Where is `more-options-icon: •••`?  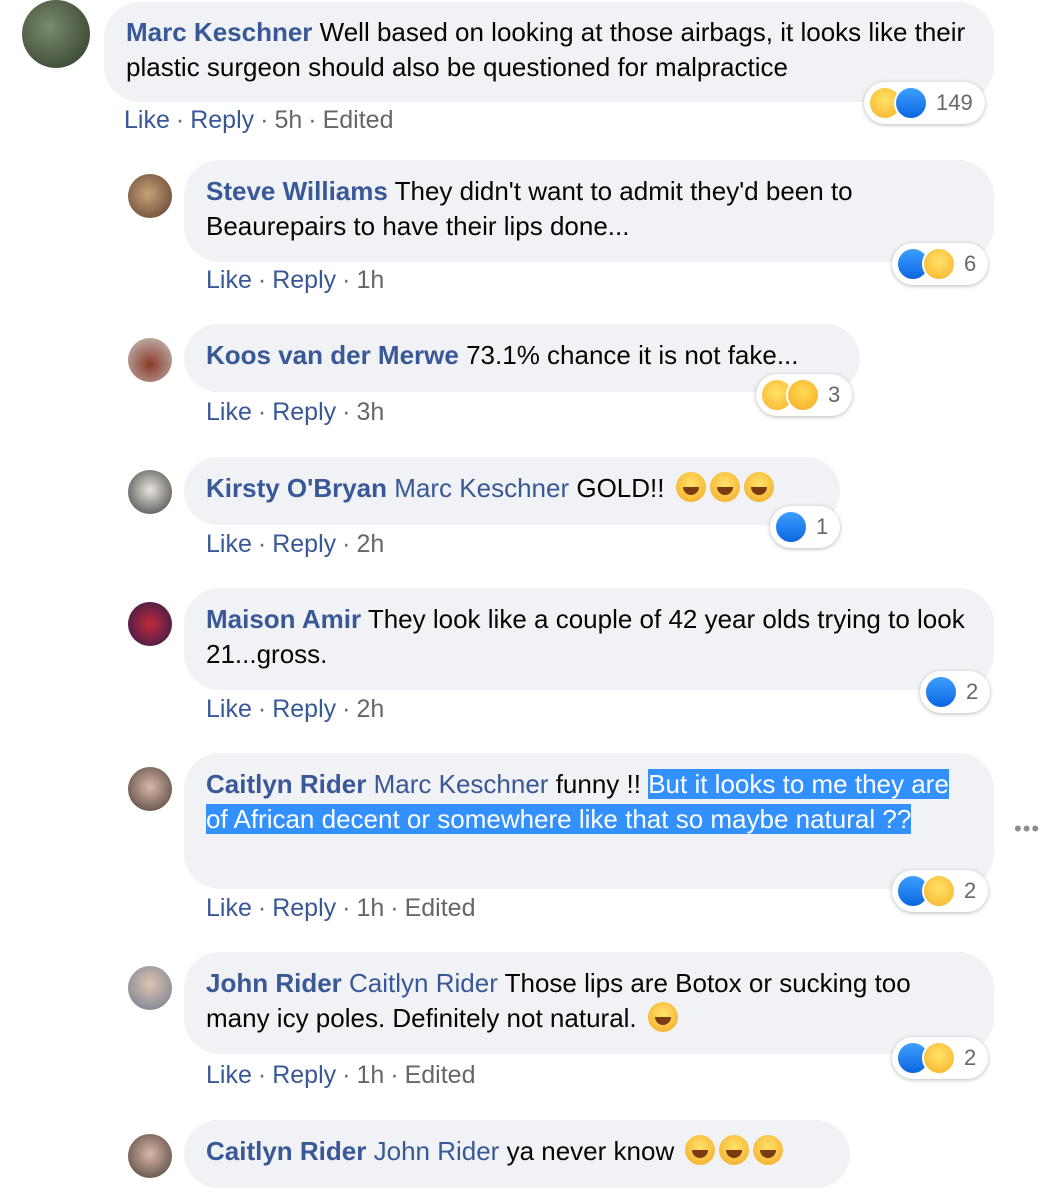 more-options-icon: ••• is located at coordinates (1027, 829).